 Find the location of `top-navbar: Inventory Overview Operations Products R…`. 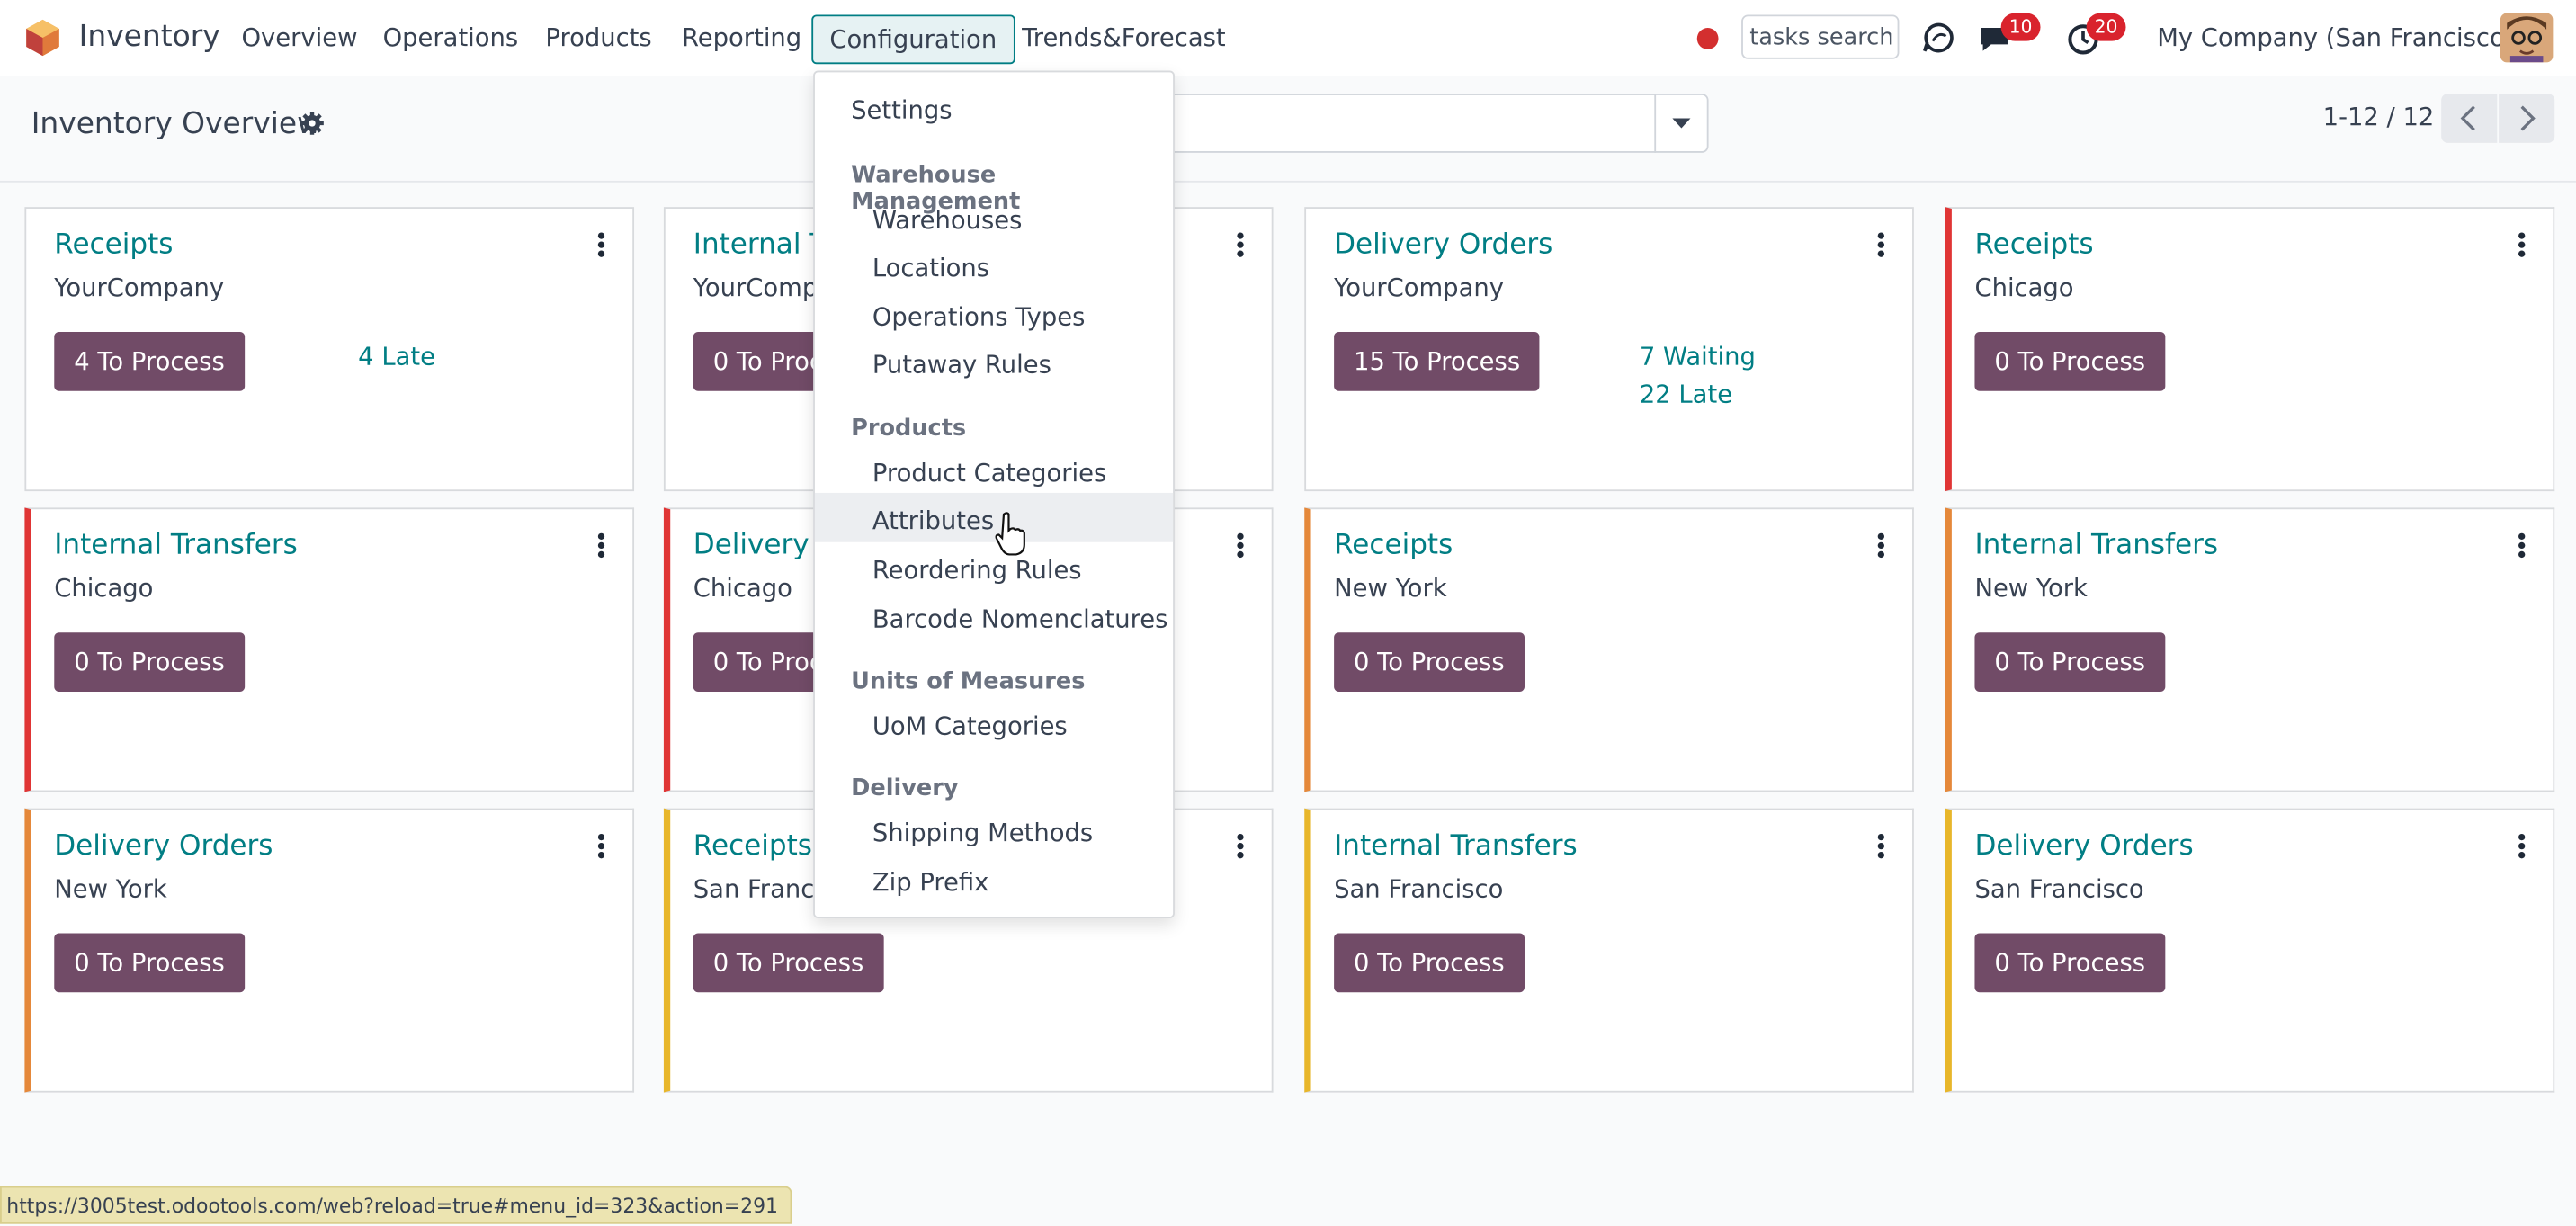

top-navbar: Inventory Overview Operations Products R… is located at coordinates (1288, 38).